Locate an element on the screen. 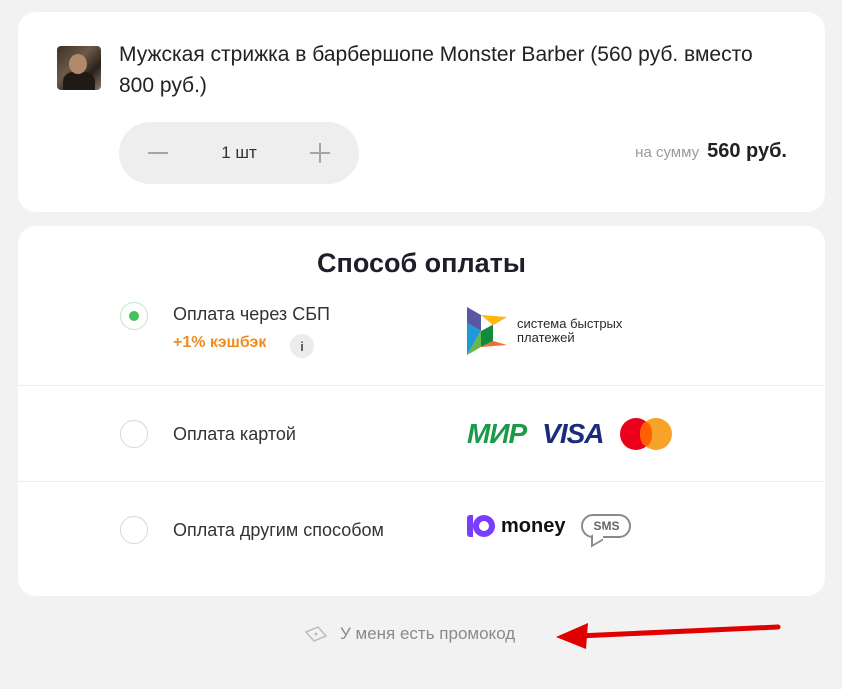  sbp-logo-text: система быстрых платежей is located at coordinates (570, 330).